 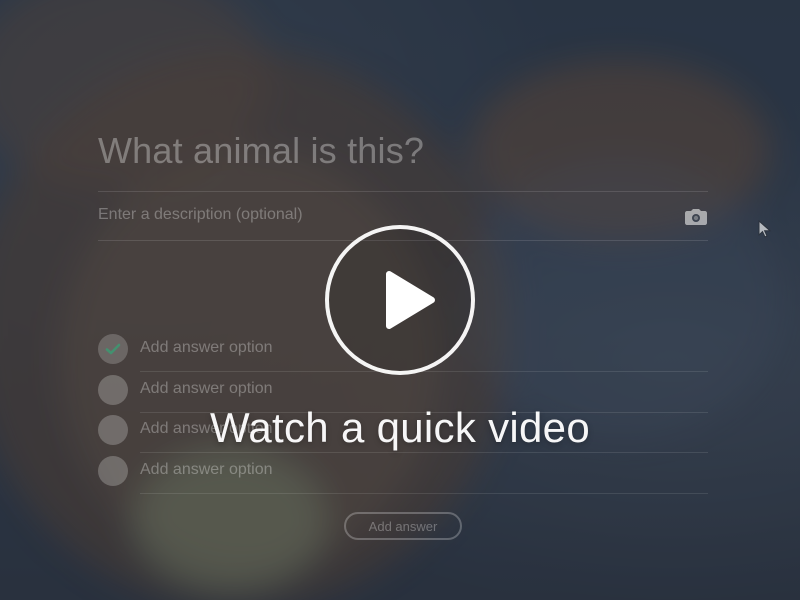 I want to click on description-placeholder: Enter a description (optional), so click(x=200, y=215).